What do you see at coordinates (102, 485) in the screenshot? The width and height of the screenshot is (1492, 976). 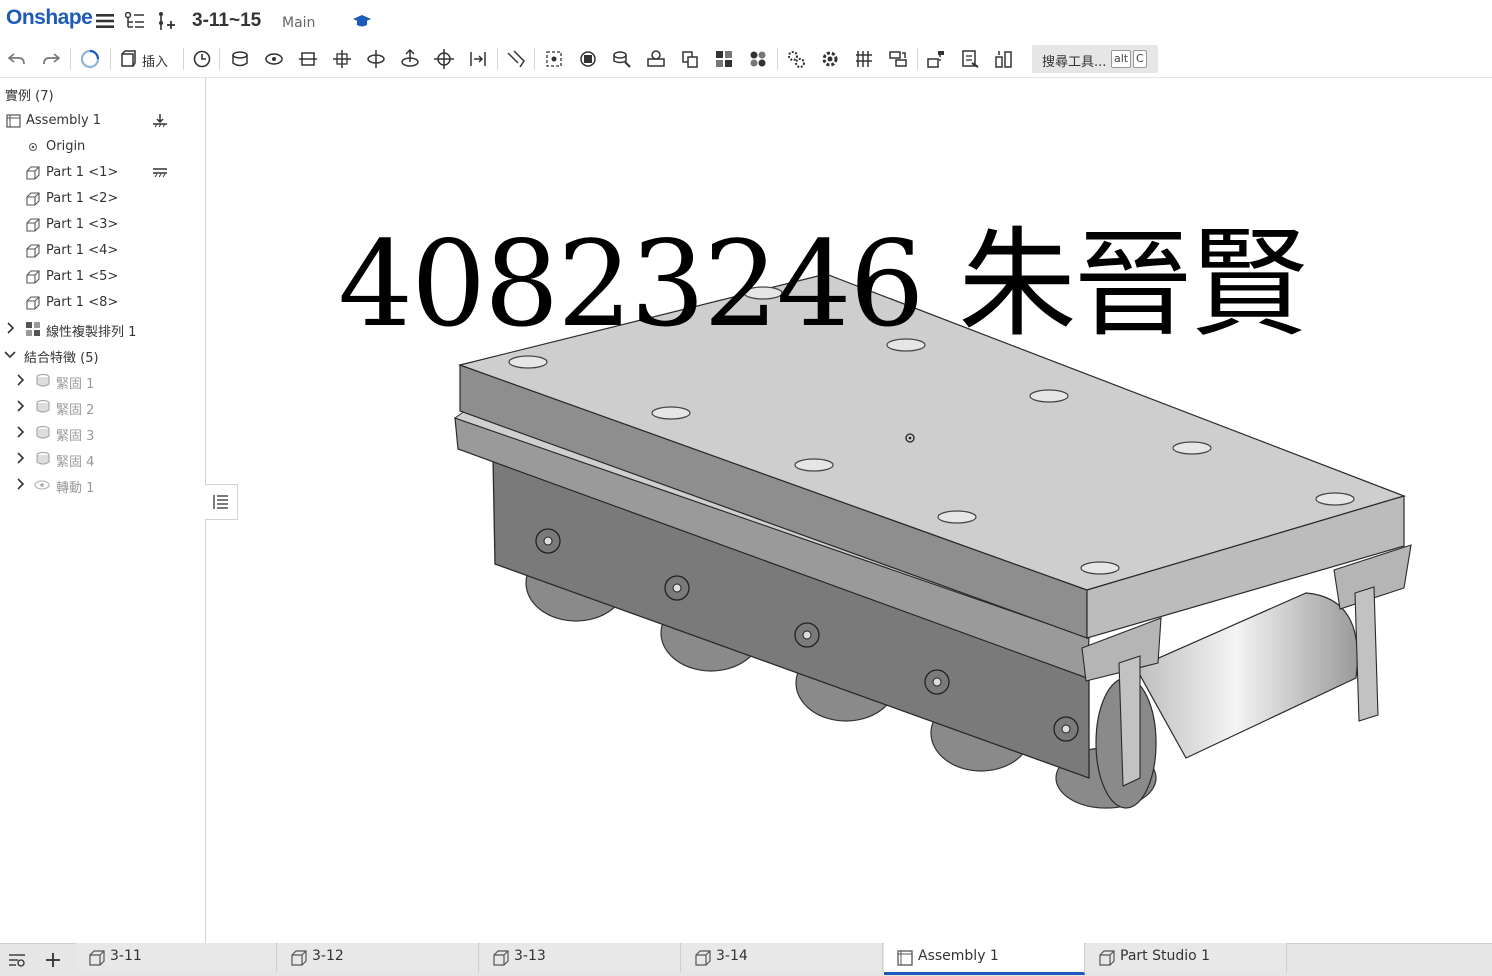 I see `tree-item-mate: 轉動 1` at bounding box center [102, 485].